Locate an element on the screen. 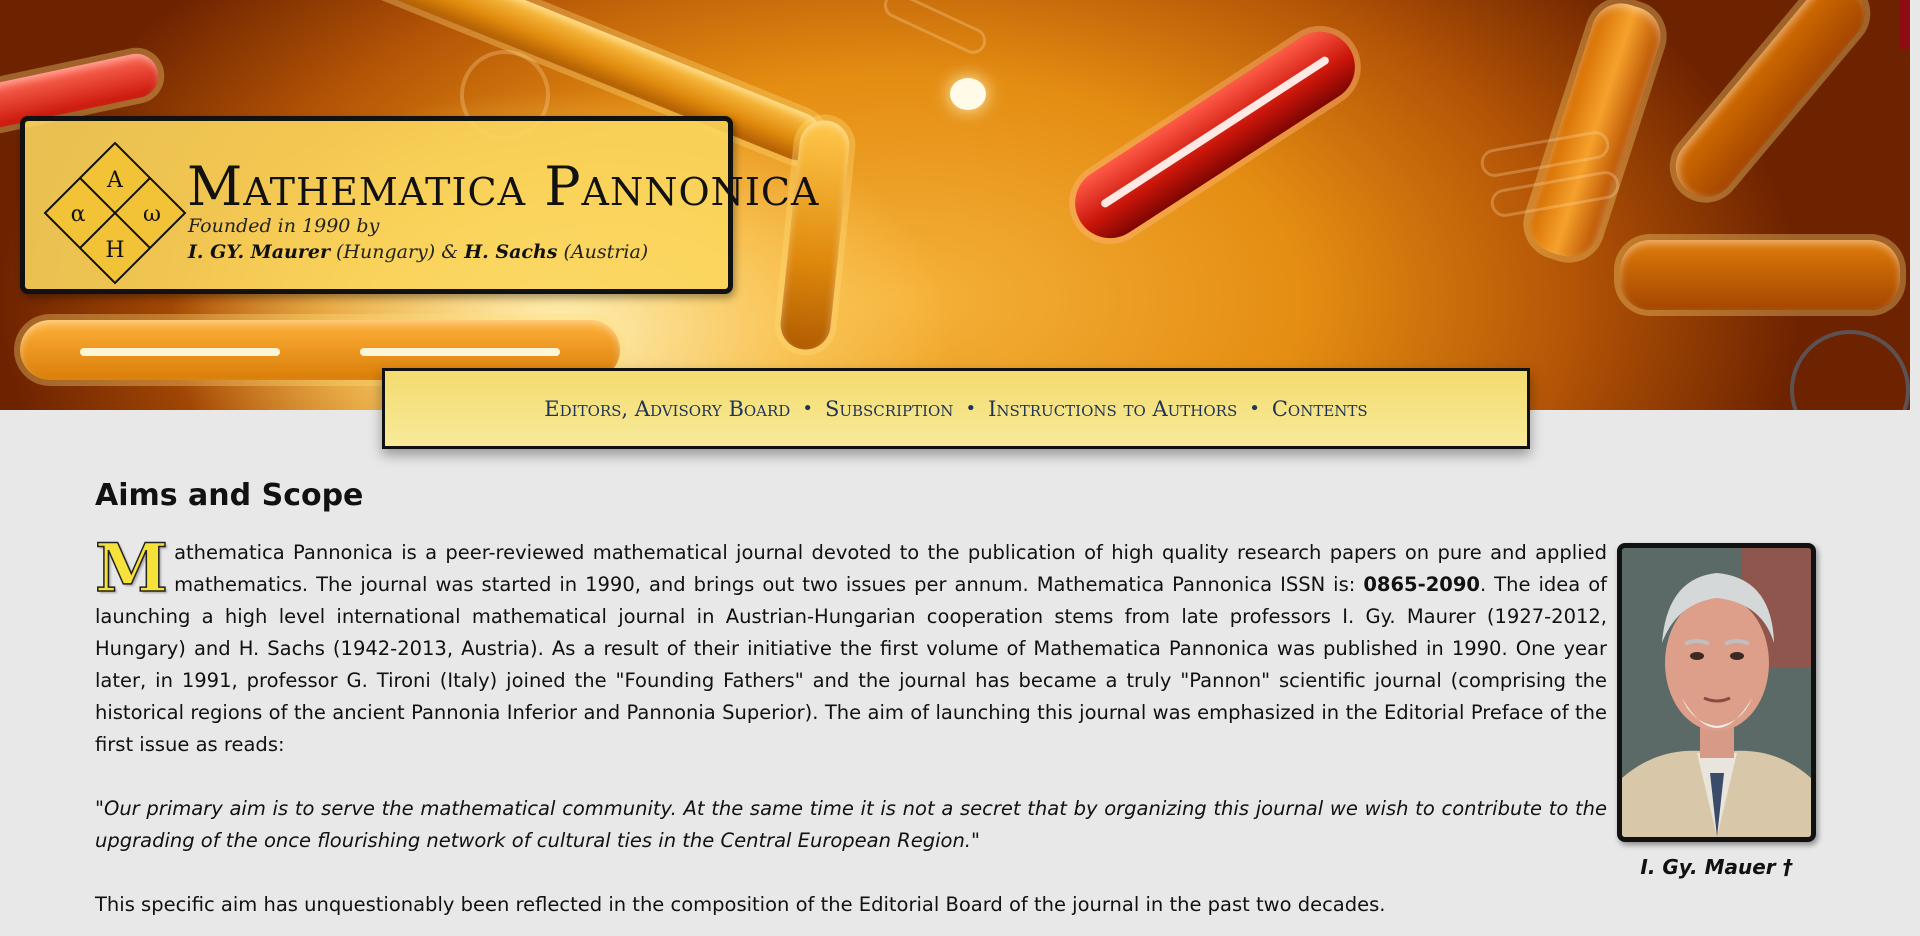 This screenshot has height=936, width=1920. decor-glow-dot is located at coordinates (968, 94).